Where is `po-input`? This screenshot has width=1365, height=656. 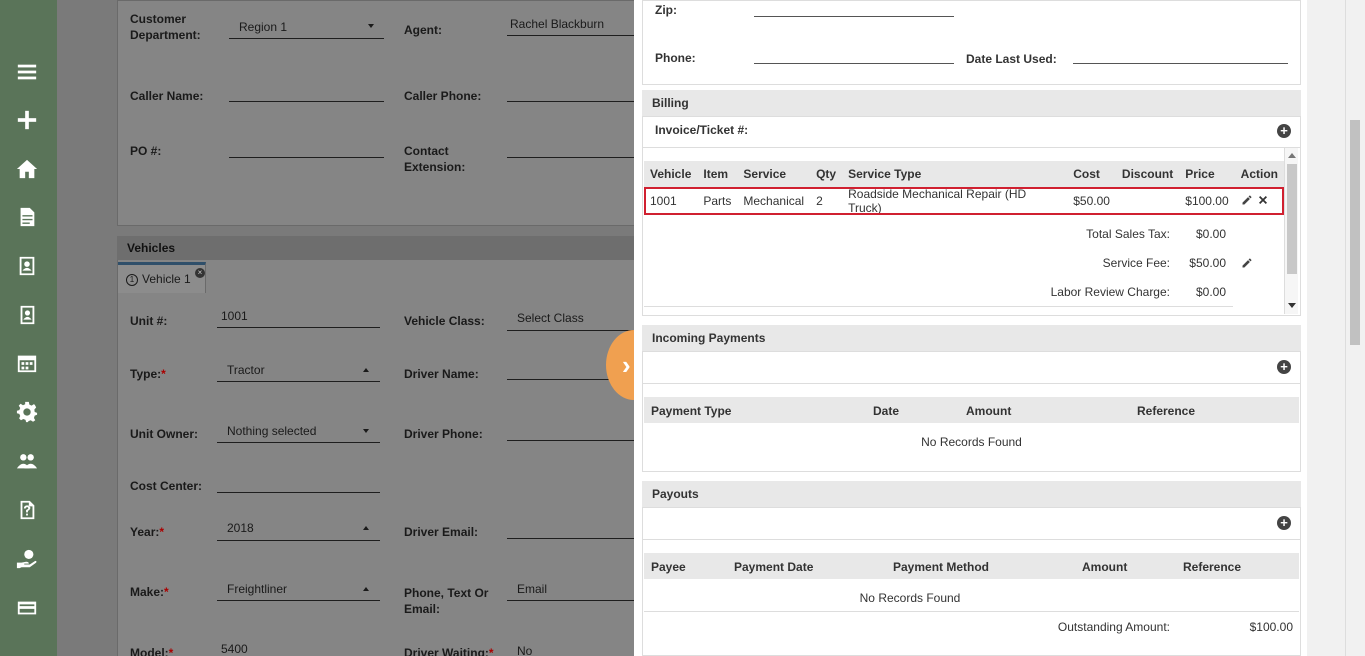
po-input is located at coordinates (306, 157).